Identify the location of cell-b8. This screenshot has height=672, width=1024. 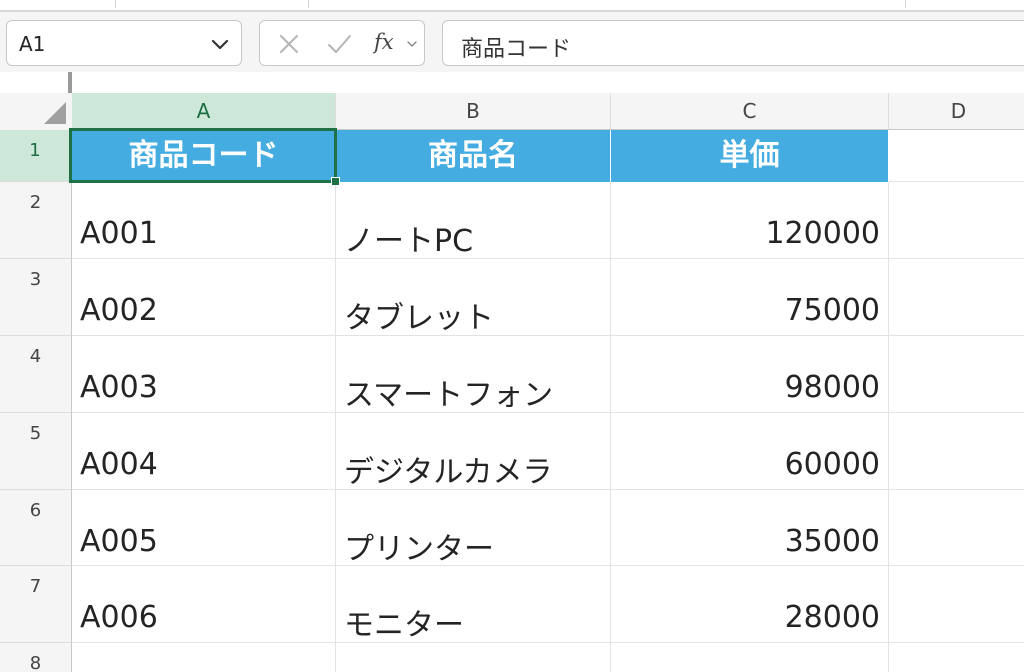
(473, 657).